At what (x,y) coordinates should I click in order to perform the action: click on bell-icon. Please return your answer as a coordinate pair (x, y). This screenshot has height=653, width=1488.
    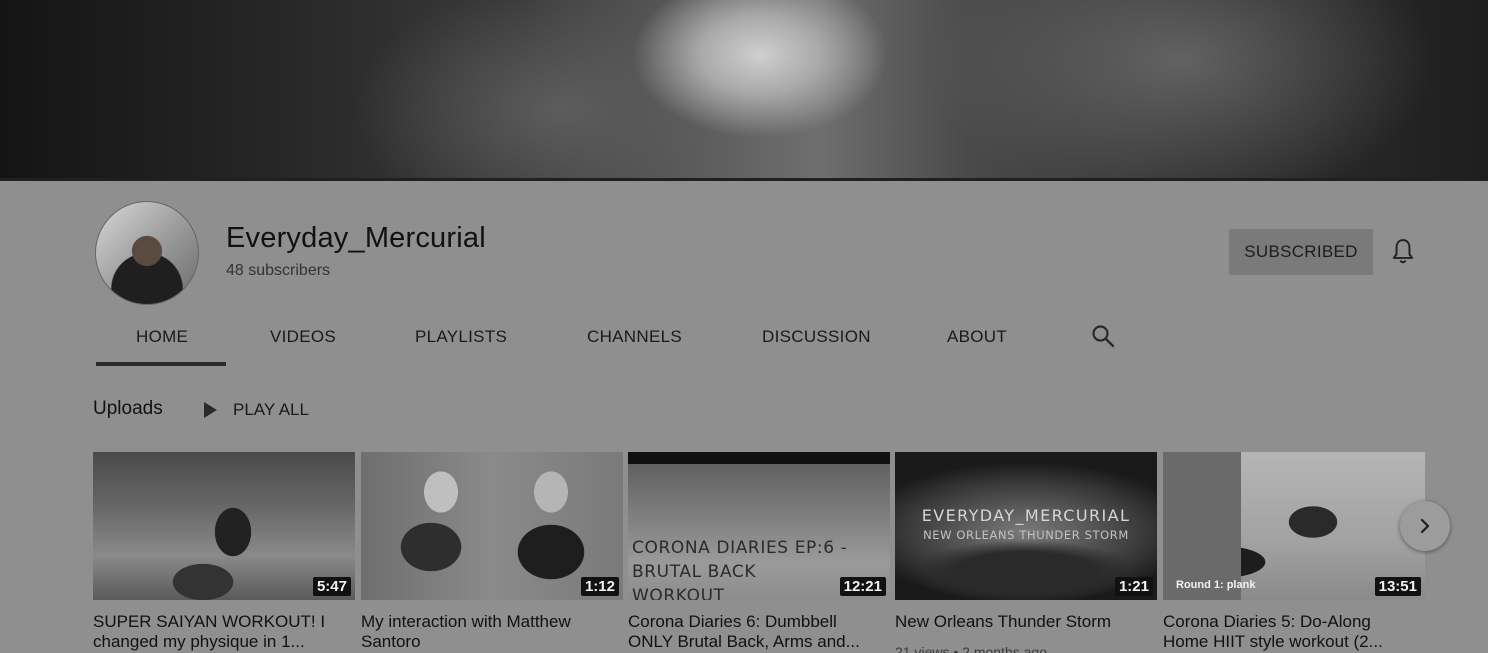
    Looking at the image, I should click on (1403, 252).